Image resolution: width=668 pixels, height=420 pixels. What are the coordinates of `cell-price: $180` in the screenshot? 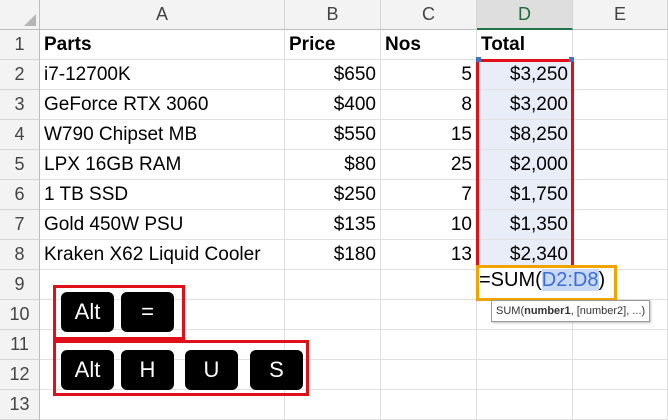 It's located at (333, 255).